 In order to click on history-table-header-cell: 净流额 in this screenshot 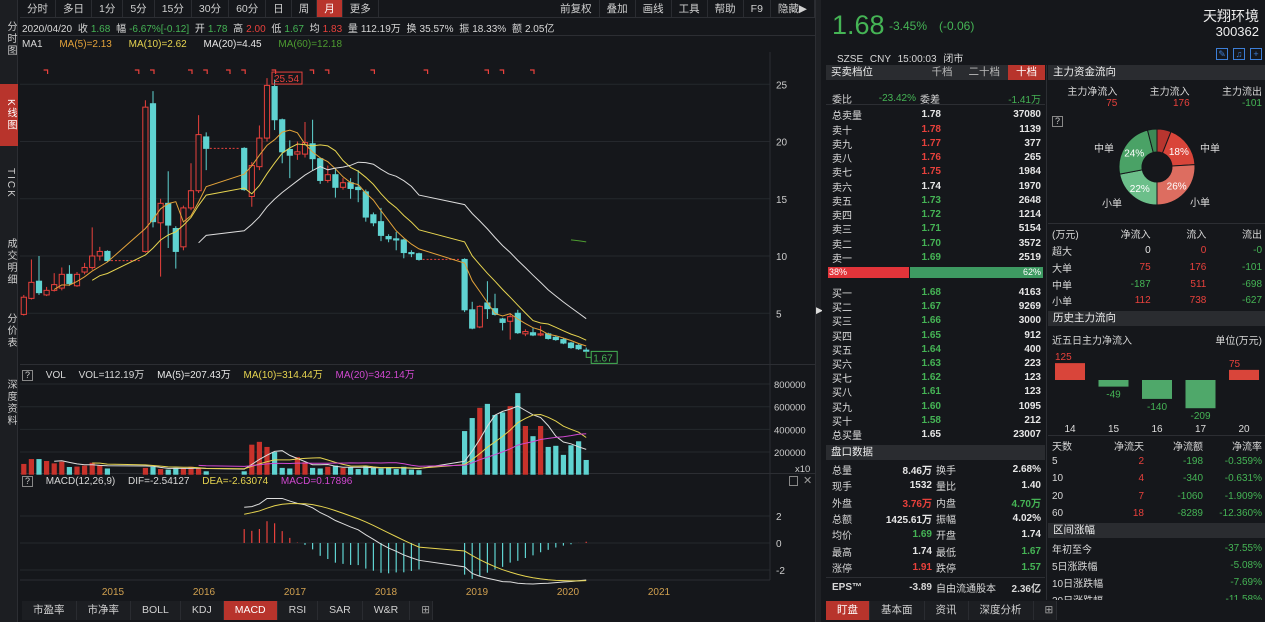, I will do `click(1188, 447)`.